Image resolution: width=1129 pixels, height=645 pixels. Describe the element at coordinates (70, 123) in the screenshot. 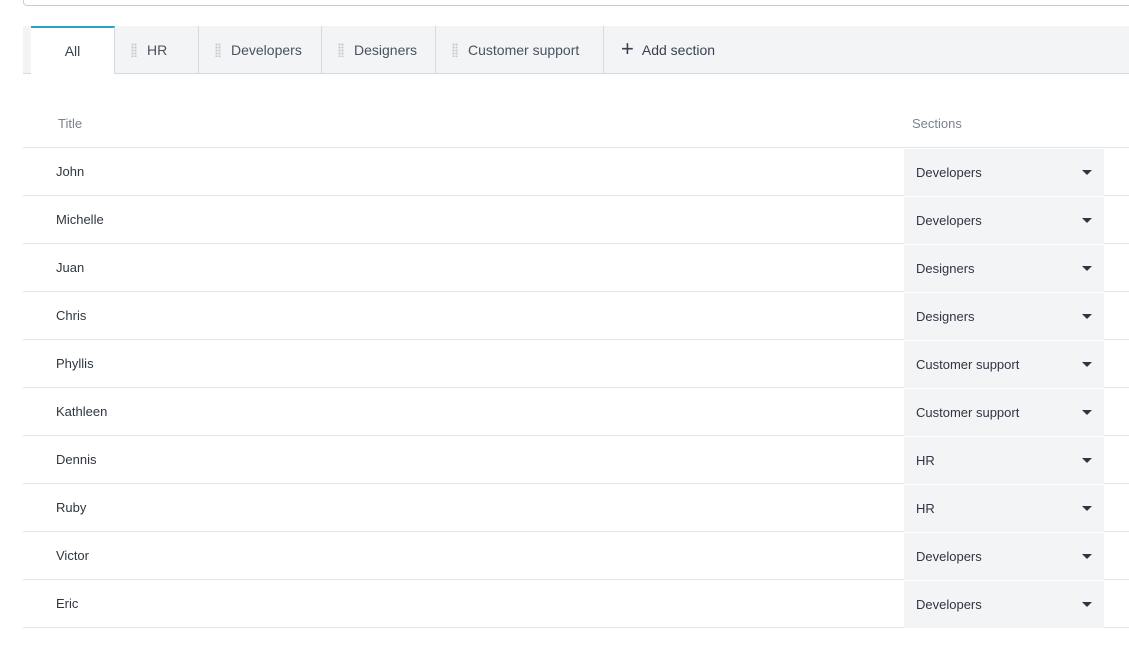

I see `column-header-title: Title` at that location.